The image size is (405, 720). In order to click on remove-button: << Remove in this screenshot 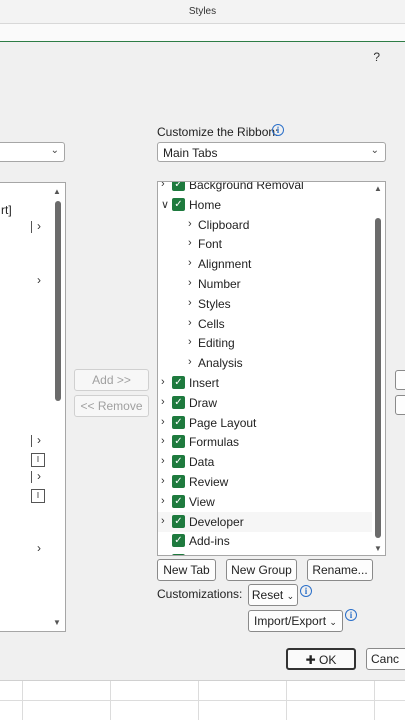, I will do `click(111, 406)`.